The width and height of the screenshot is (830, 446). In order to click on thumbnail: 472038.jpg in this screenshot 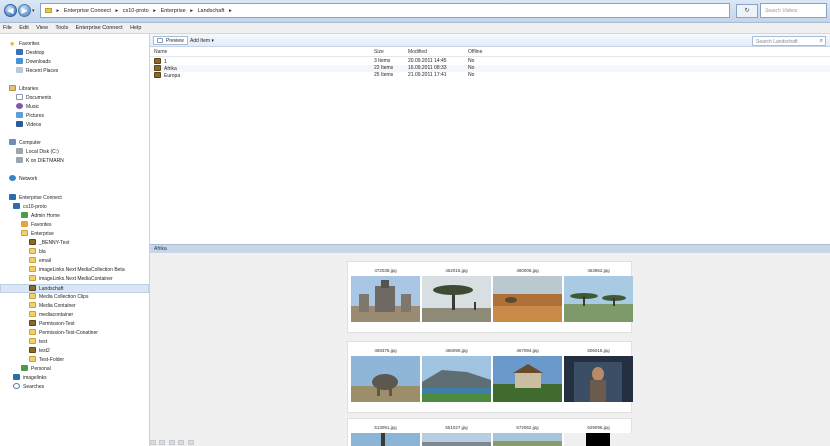, I will do `click(385, 295)`.